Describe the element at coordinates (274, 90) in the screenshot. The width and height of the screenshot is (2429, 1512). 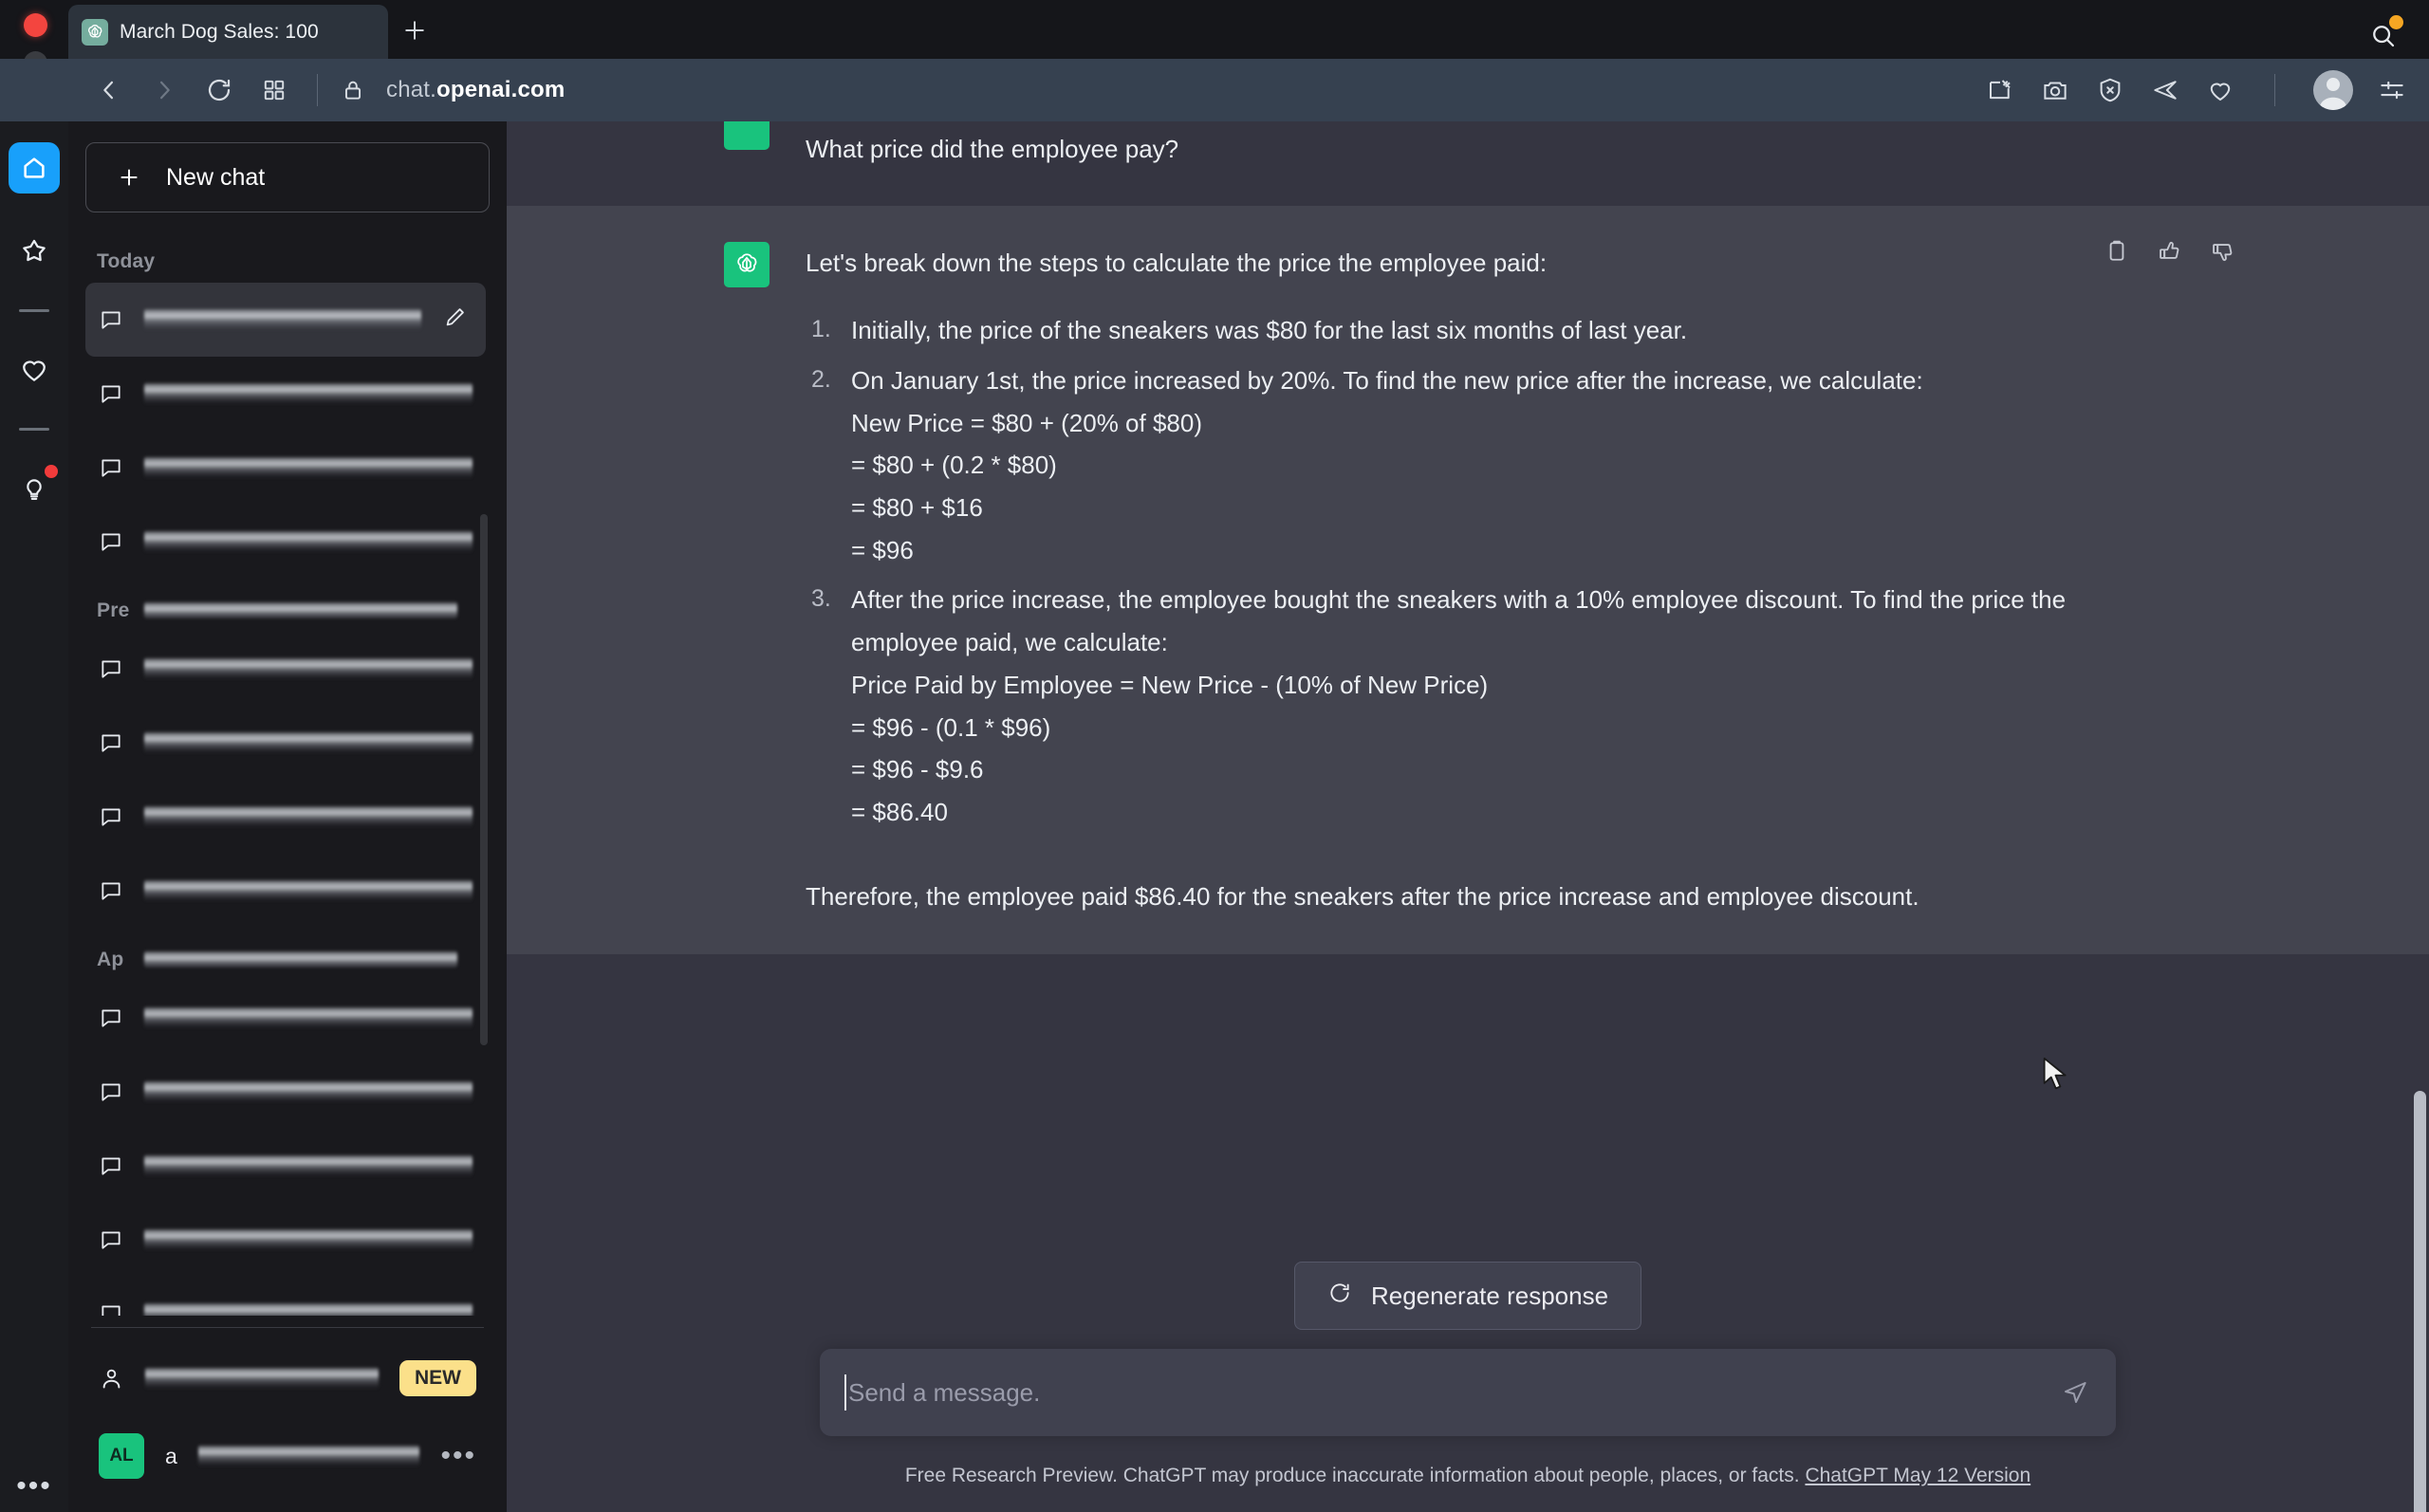
I see `grid-icon` at that location.